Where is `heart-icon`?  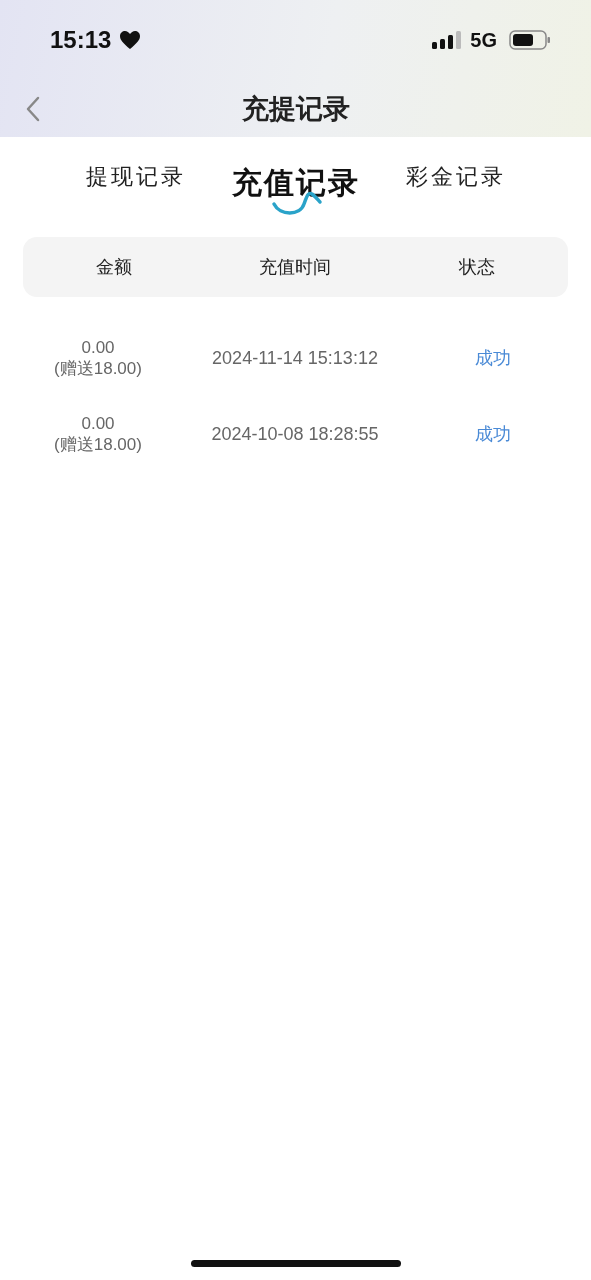 heart-icon is located at coordinates (130, 40).